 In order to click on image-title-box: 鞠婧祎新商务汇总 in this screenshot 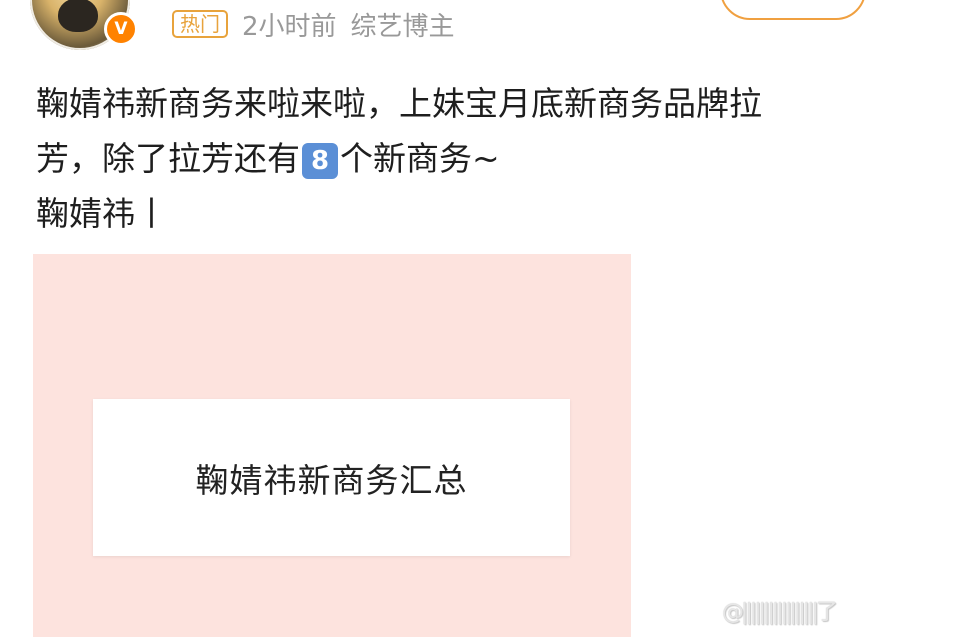, I will do `click(331, 477)`.